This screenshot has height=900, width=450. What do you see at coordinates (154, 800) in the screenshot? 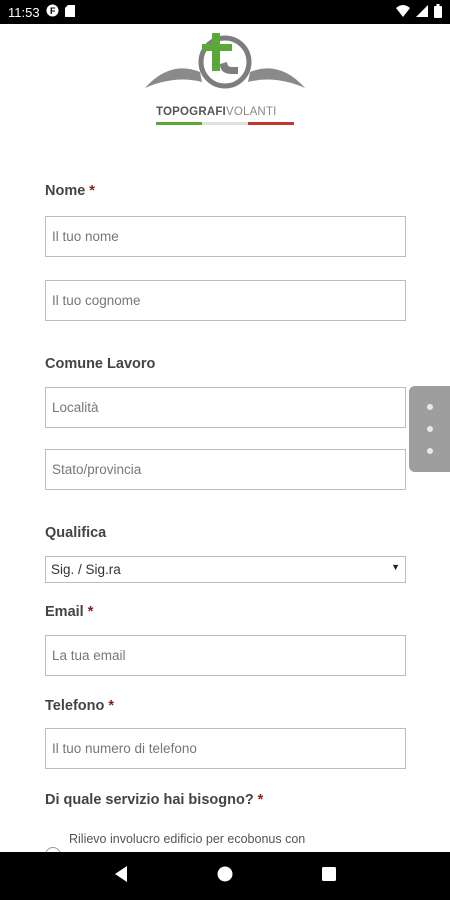
I see `servizio-label: Di quale servizio hai bisogno? *` at bounding box center [154, 800].